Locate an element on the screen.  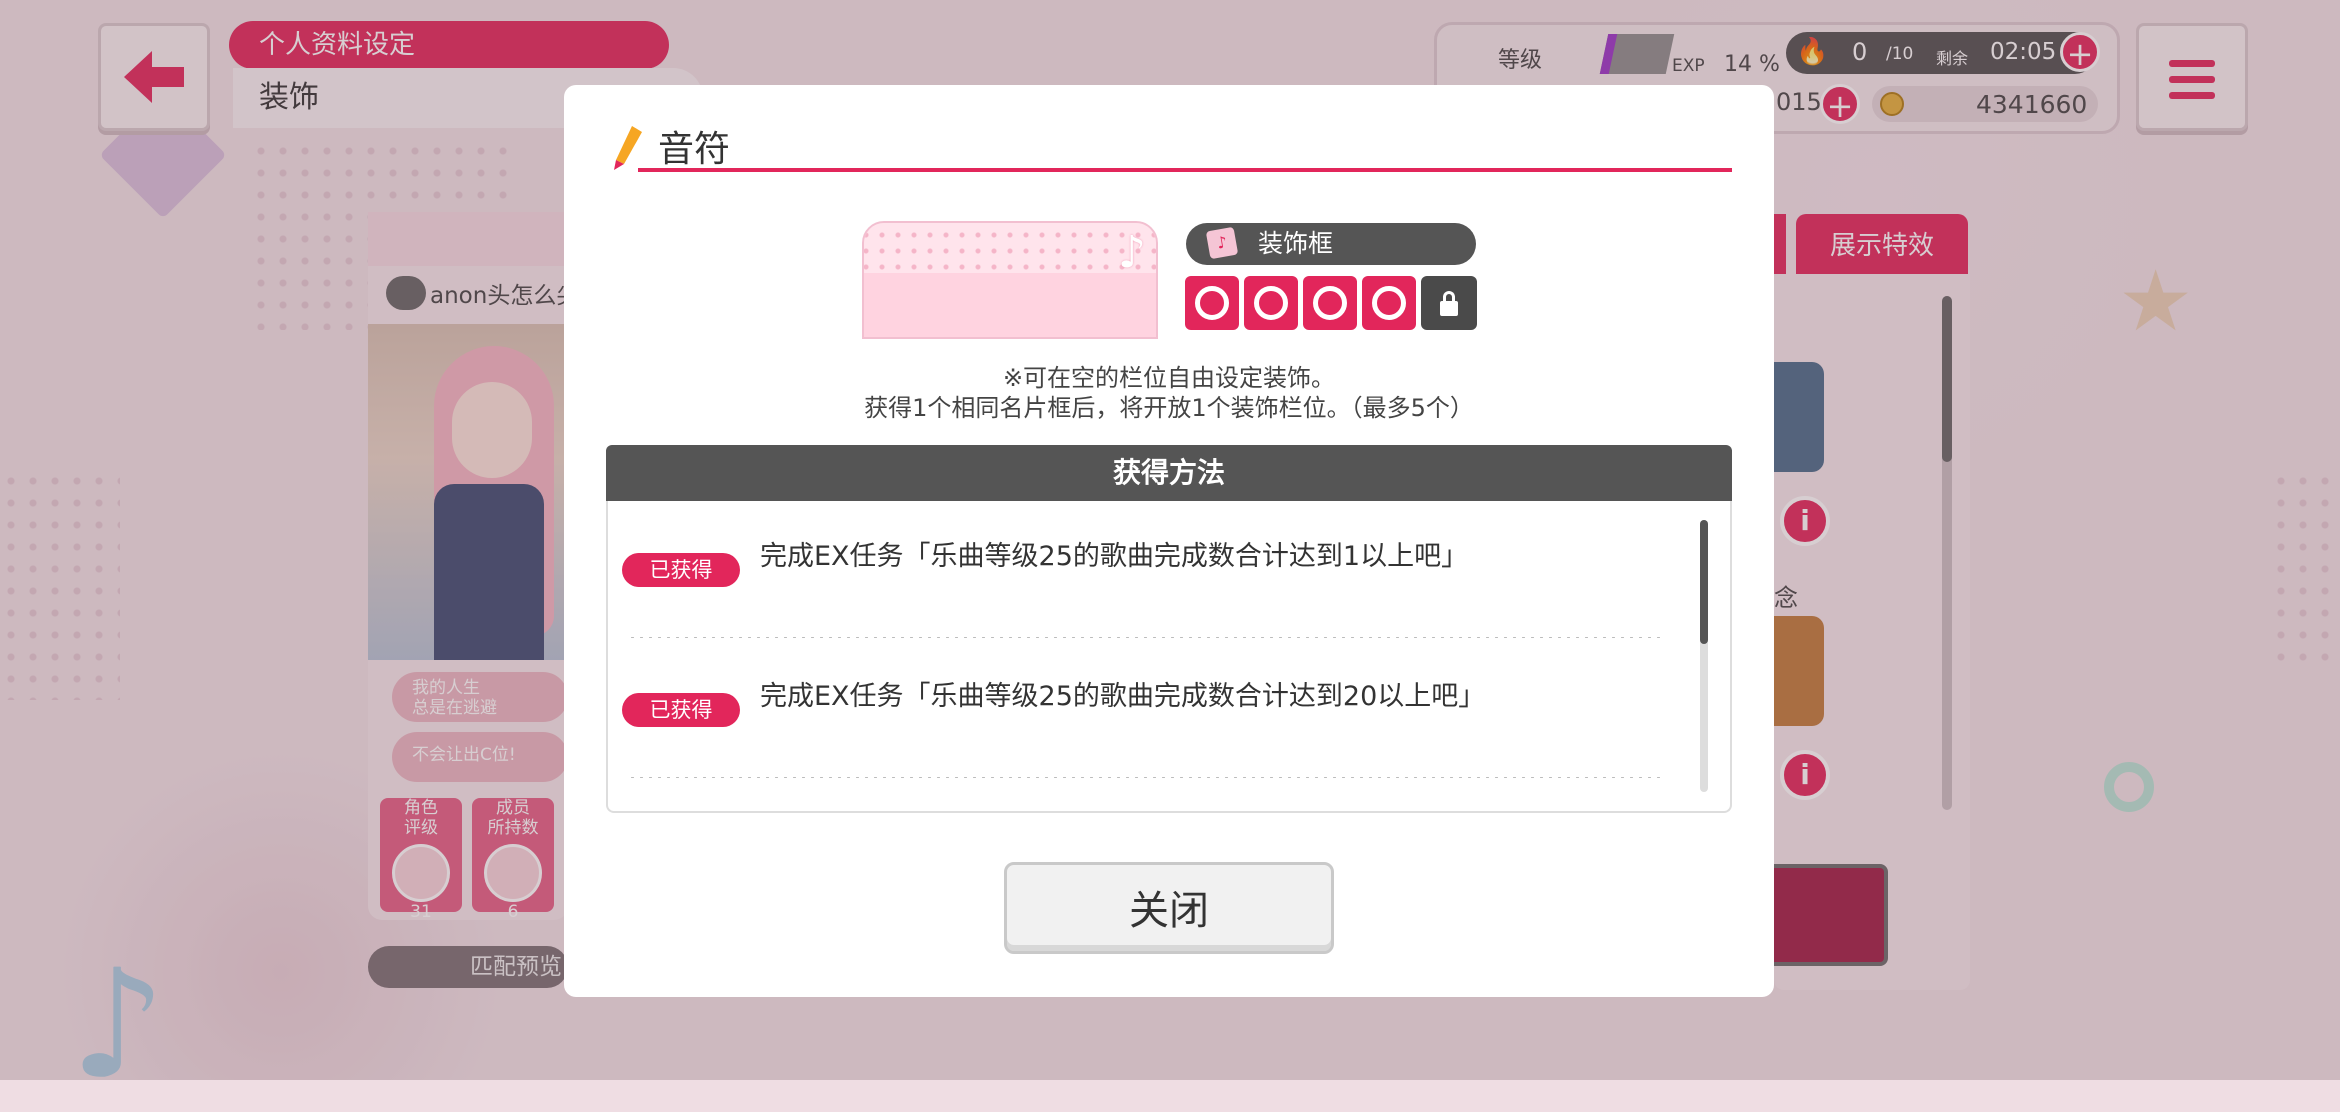
frame-icon: ♪ is located at coordinates (1222, 243).